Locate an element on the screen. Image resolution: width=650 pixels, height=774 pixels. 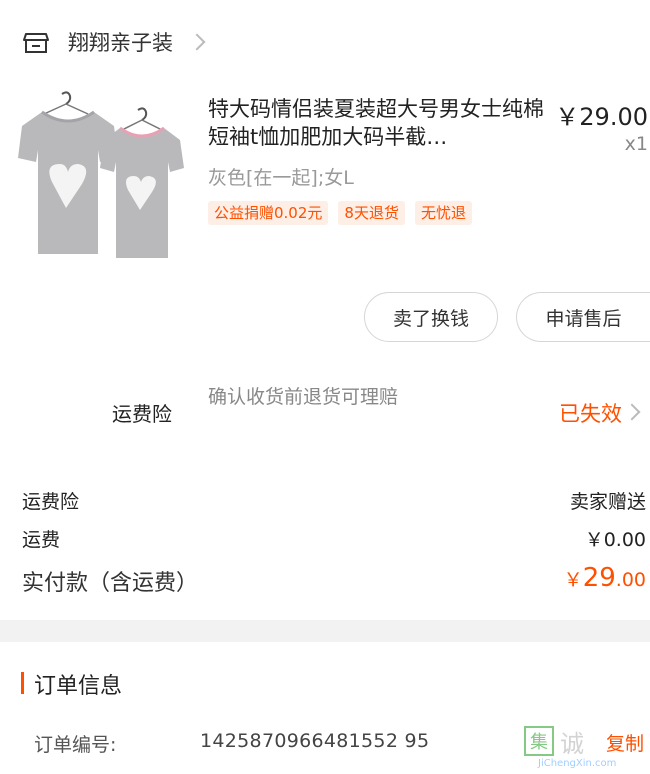
section-divider is located at coordinates (325, 631).